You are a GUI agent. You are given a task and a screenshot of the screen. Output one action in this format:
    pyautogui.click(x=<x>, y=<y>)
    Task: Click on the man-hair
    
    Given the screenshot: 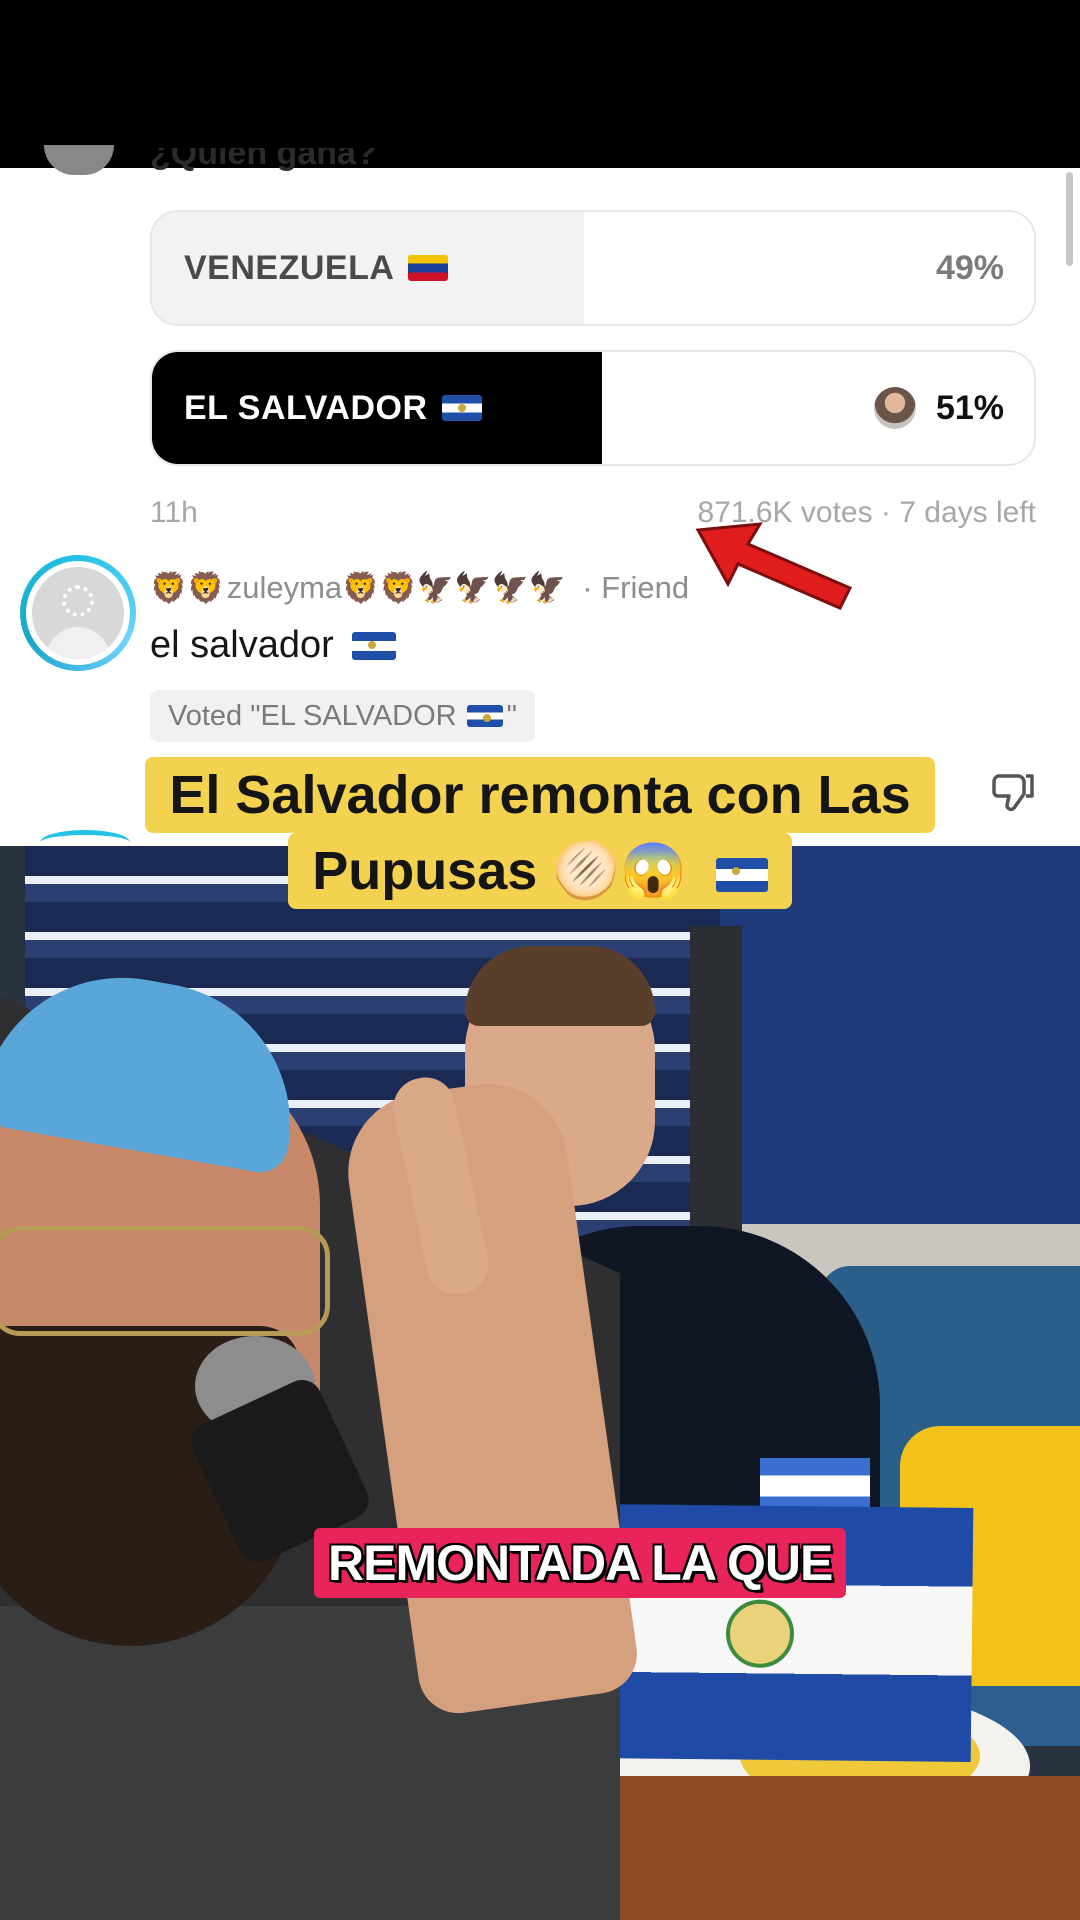 What is the action you would take?
    pyautogui.click(x=560, y=986)
    